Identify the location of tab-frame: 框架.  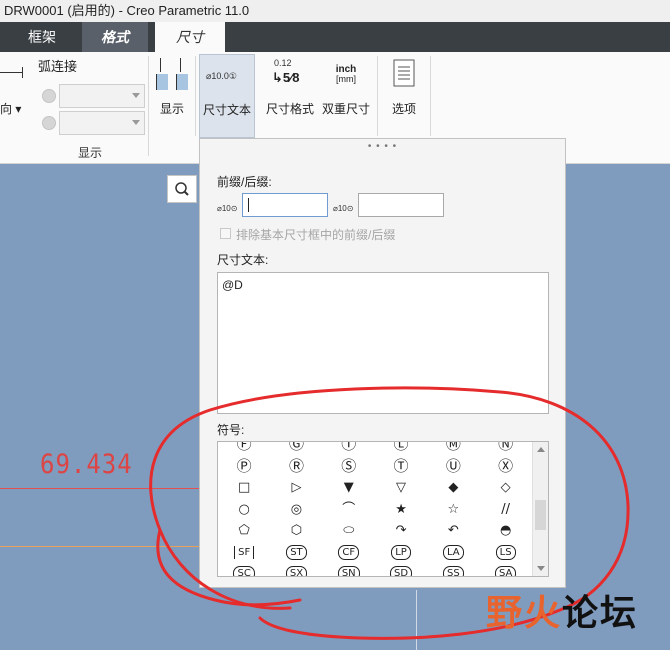
(42, 37).